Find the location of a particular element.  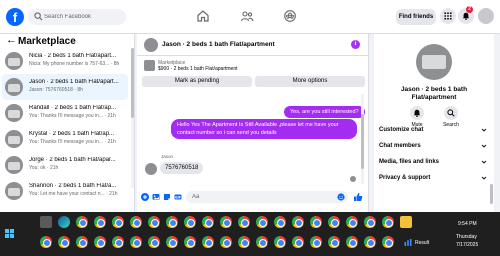

customize-chat-row: Customize chat is located at coordinates (434, 130).